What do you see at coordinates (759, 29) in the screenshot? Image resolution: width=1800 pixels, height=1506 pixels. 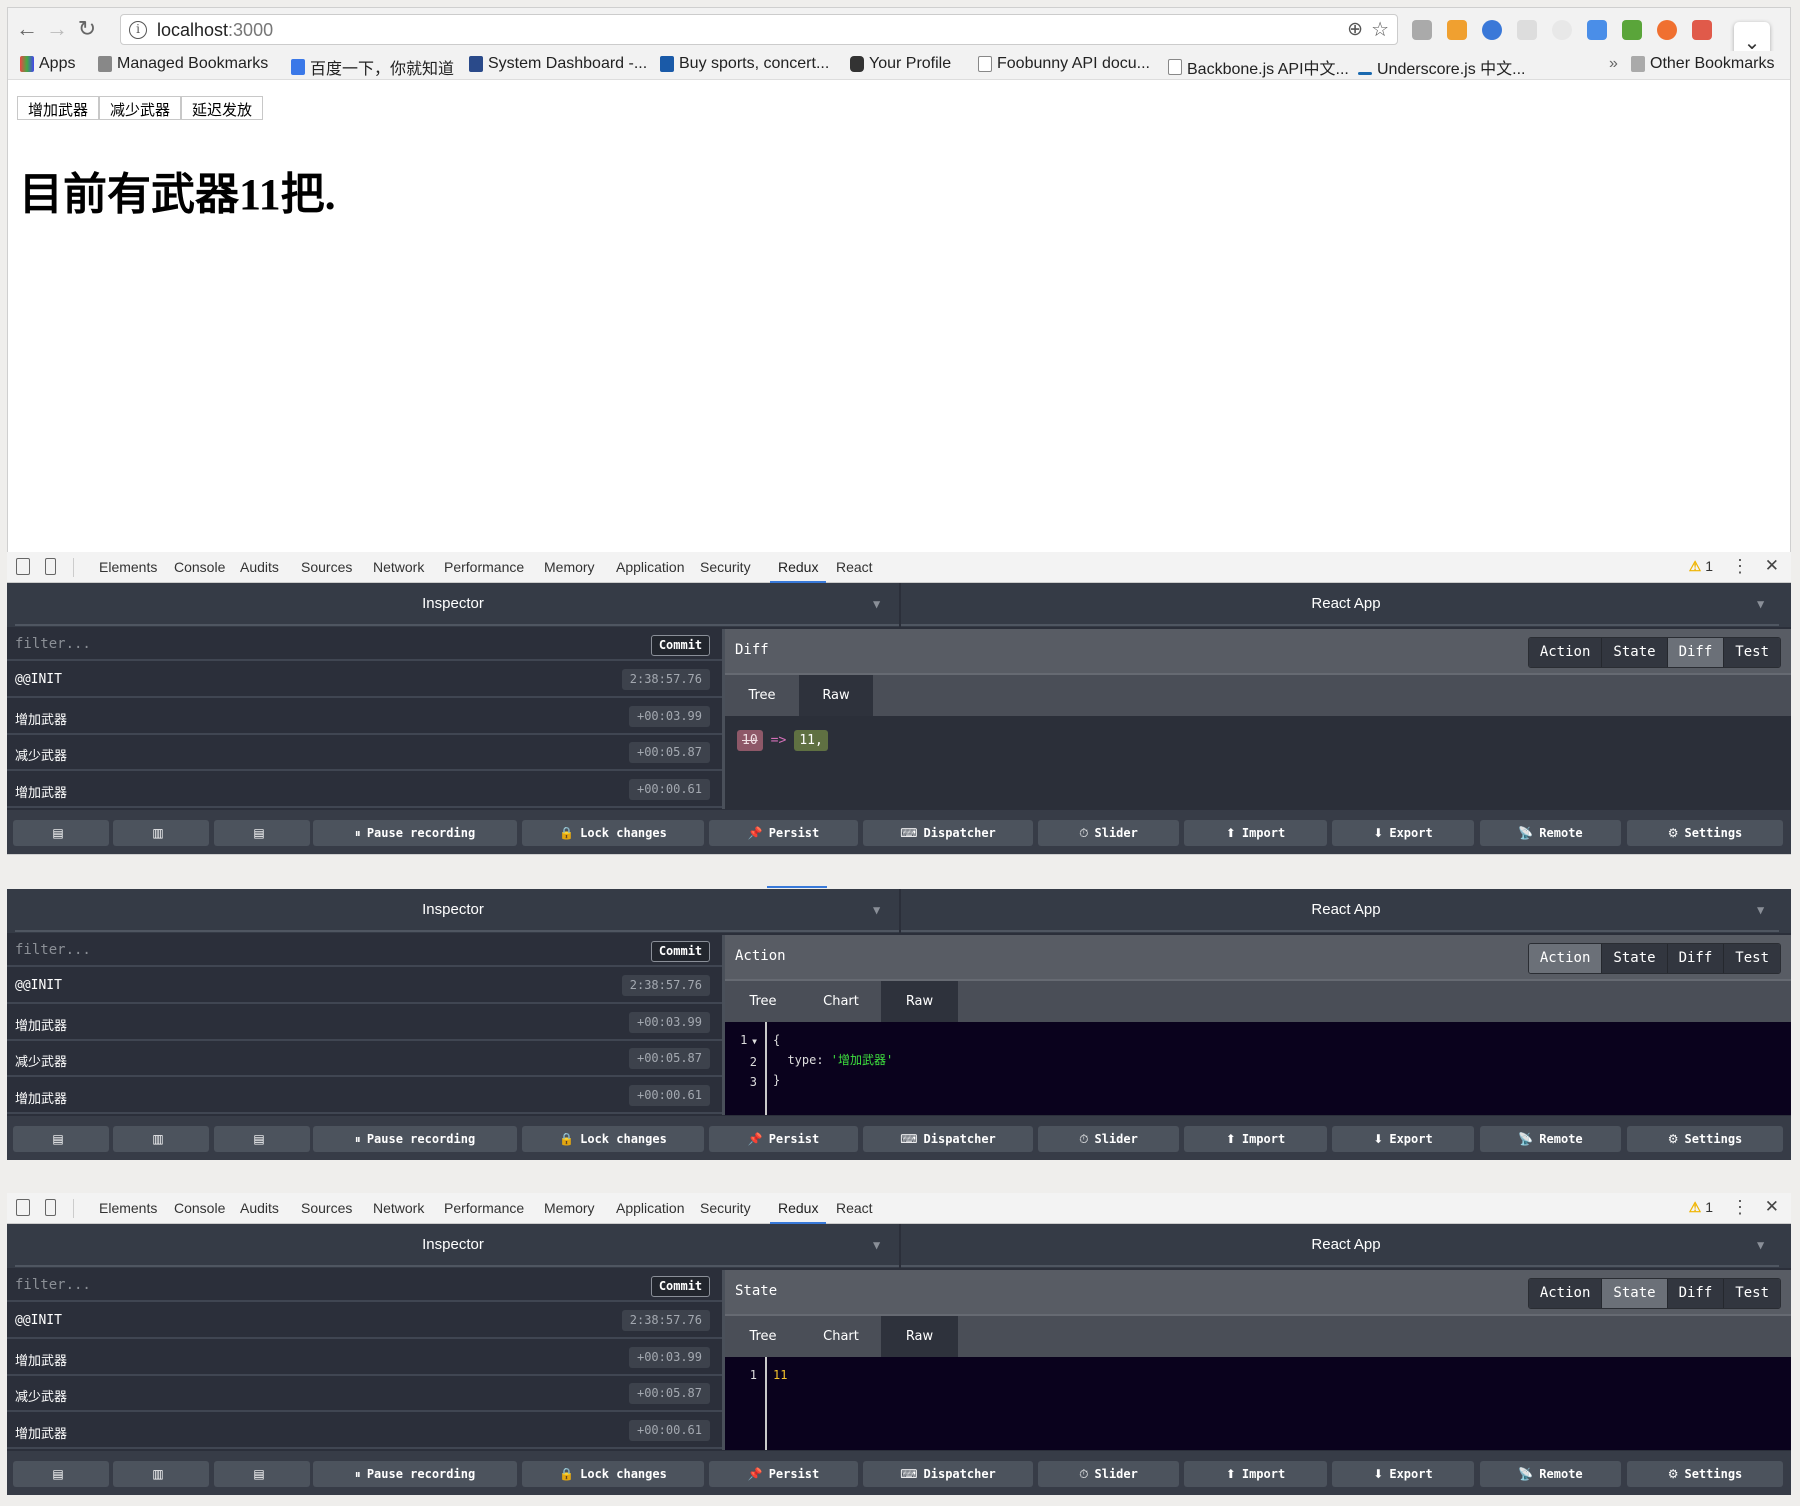 I see `address-bar: i localhost:3000 ⊕ ☆` at bounding box center [759, 29].